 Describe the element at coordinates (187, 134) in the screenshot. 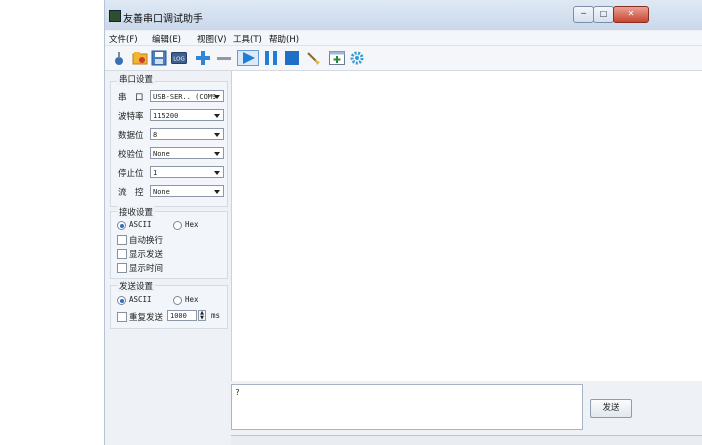

I see `data-bits-select: 8` at that location.